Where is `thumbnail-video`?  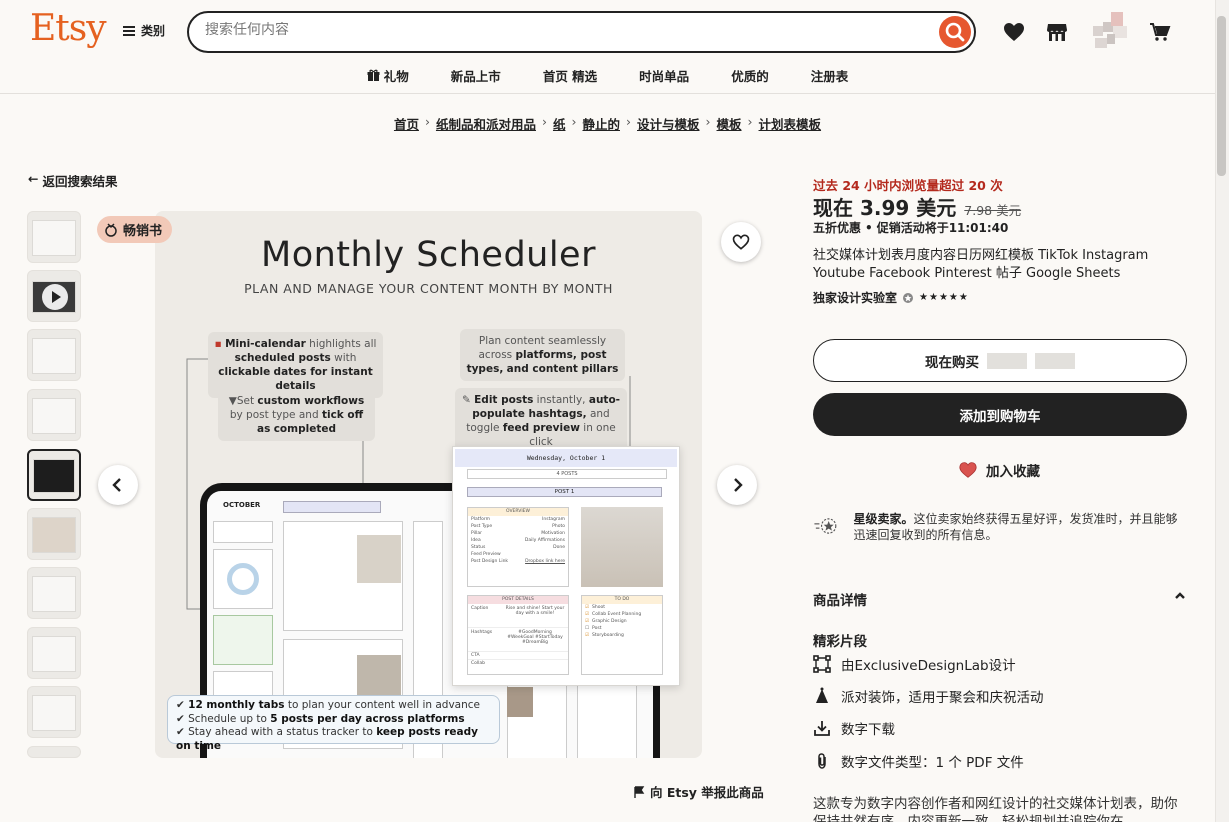
thumbnail-video is located at coordinates (54, 296).